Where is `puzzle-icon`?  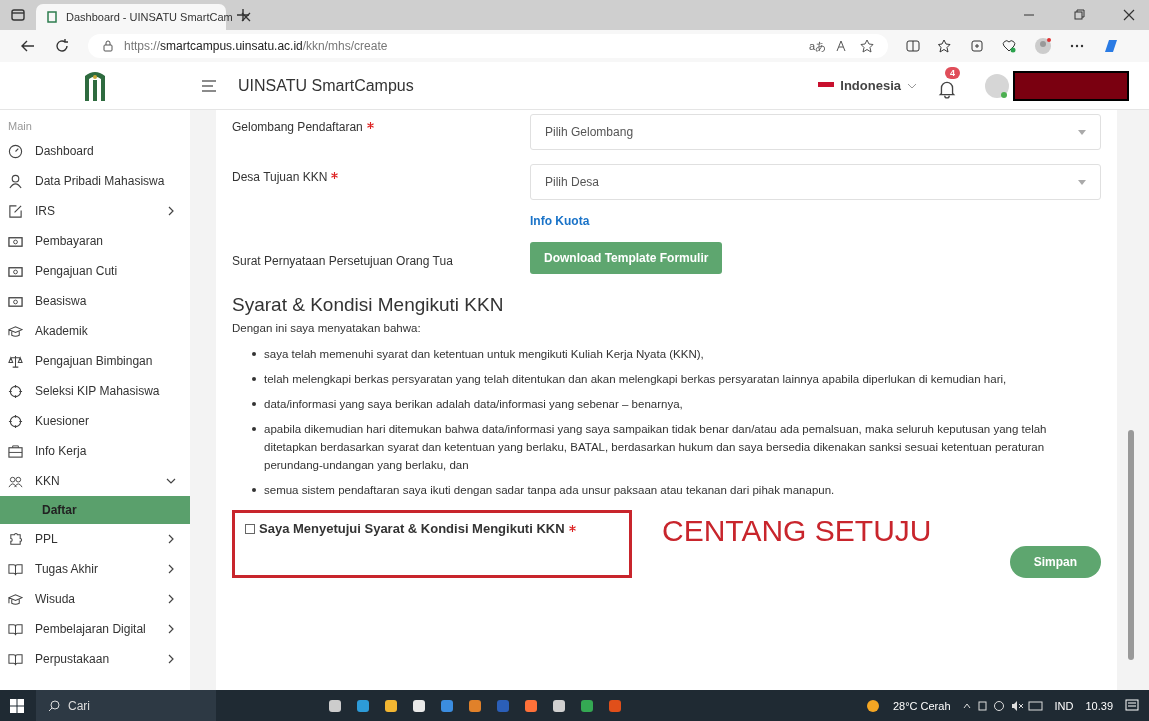 puzzle-icon is located at coordinates (15, 539).